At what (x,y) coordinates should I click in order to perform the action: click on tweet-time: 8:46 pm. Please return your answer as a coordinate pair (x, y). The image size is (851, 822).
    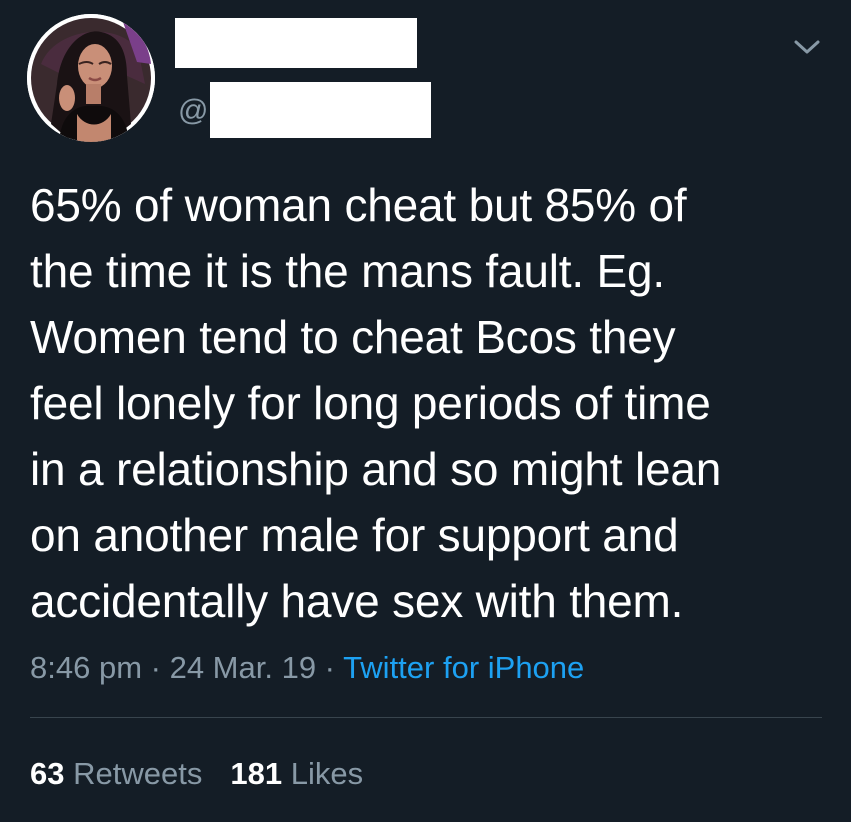
    Looking at the image, I should click on (86, 667).